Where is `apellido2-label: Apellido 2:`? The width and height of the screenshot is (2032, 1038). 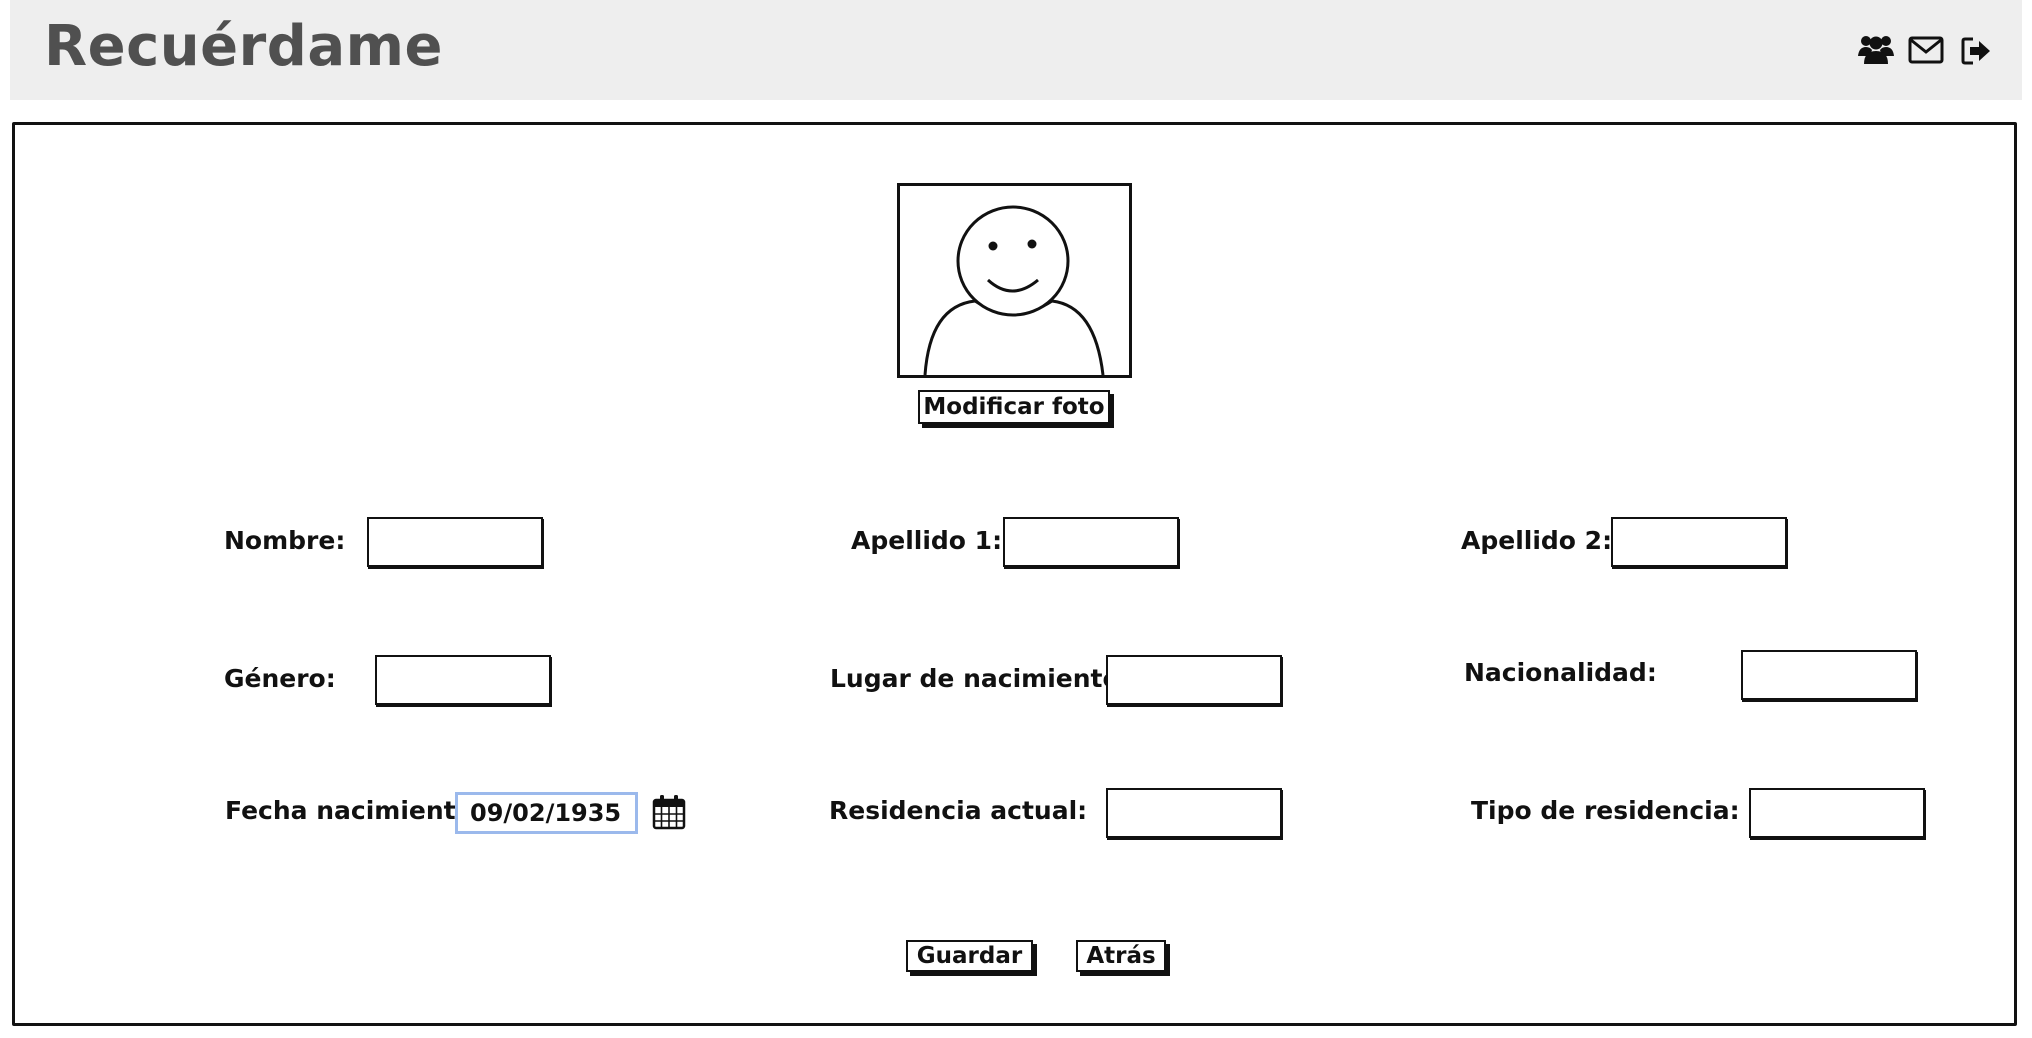 apellido2-label: Apellido 2: is located at coordinates (1537, 540).